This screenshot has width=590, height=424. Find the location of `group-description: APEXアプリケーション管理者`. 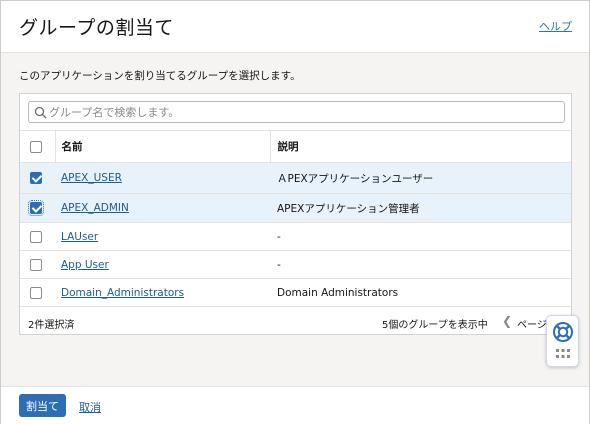

group-description: APEXアプリケーション管理者 is located at coordinates (420, 208).